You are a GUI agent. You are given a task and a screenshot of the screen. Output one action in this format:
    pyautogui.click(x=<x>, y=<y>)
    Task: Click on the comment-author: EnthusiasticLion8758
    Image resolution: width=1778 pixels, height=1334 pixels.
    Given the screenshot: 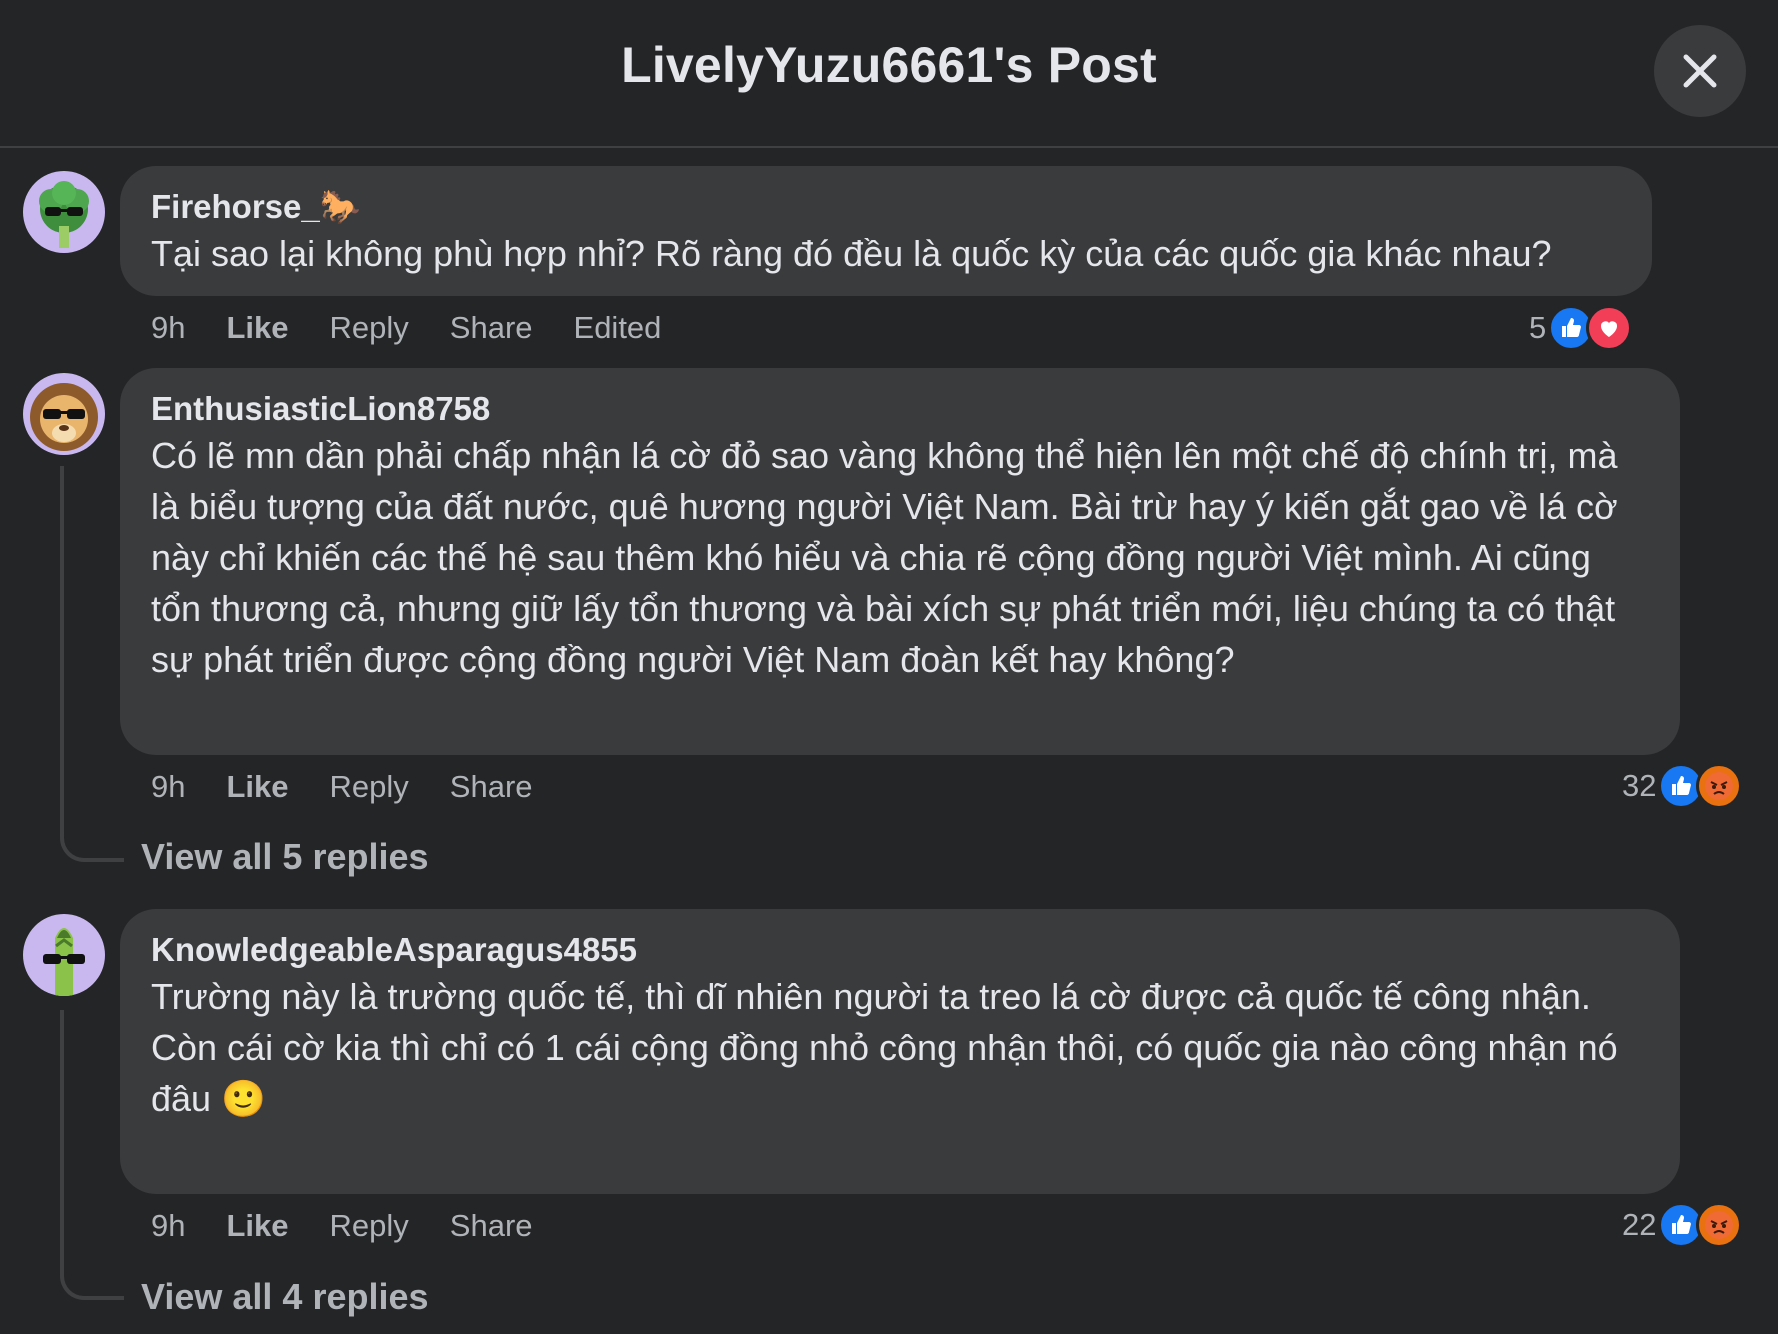 What is the action you would take?
    pyautogui.click(x=900, y=409)
    